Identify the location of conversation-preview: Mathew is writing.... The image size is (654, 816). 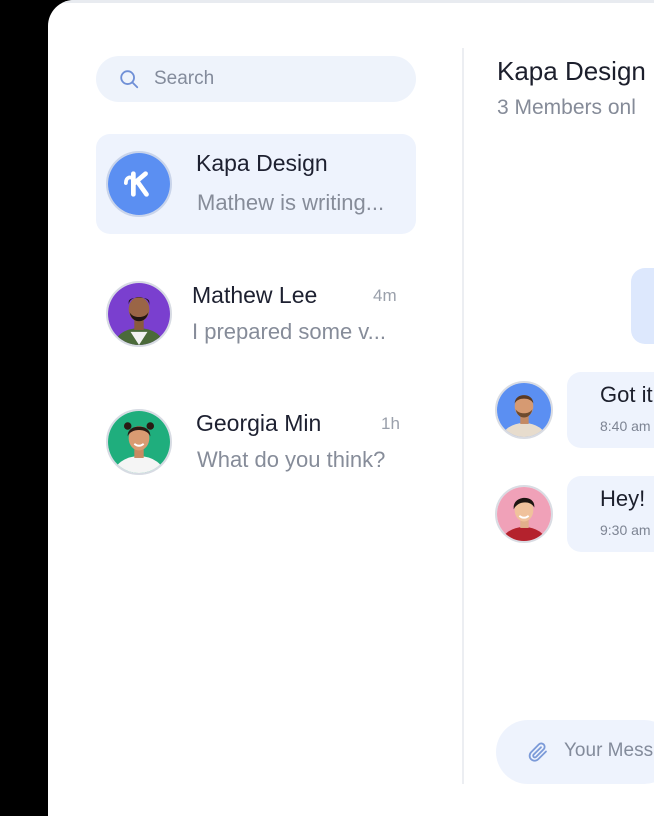
(291, 202).